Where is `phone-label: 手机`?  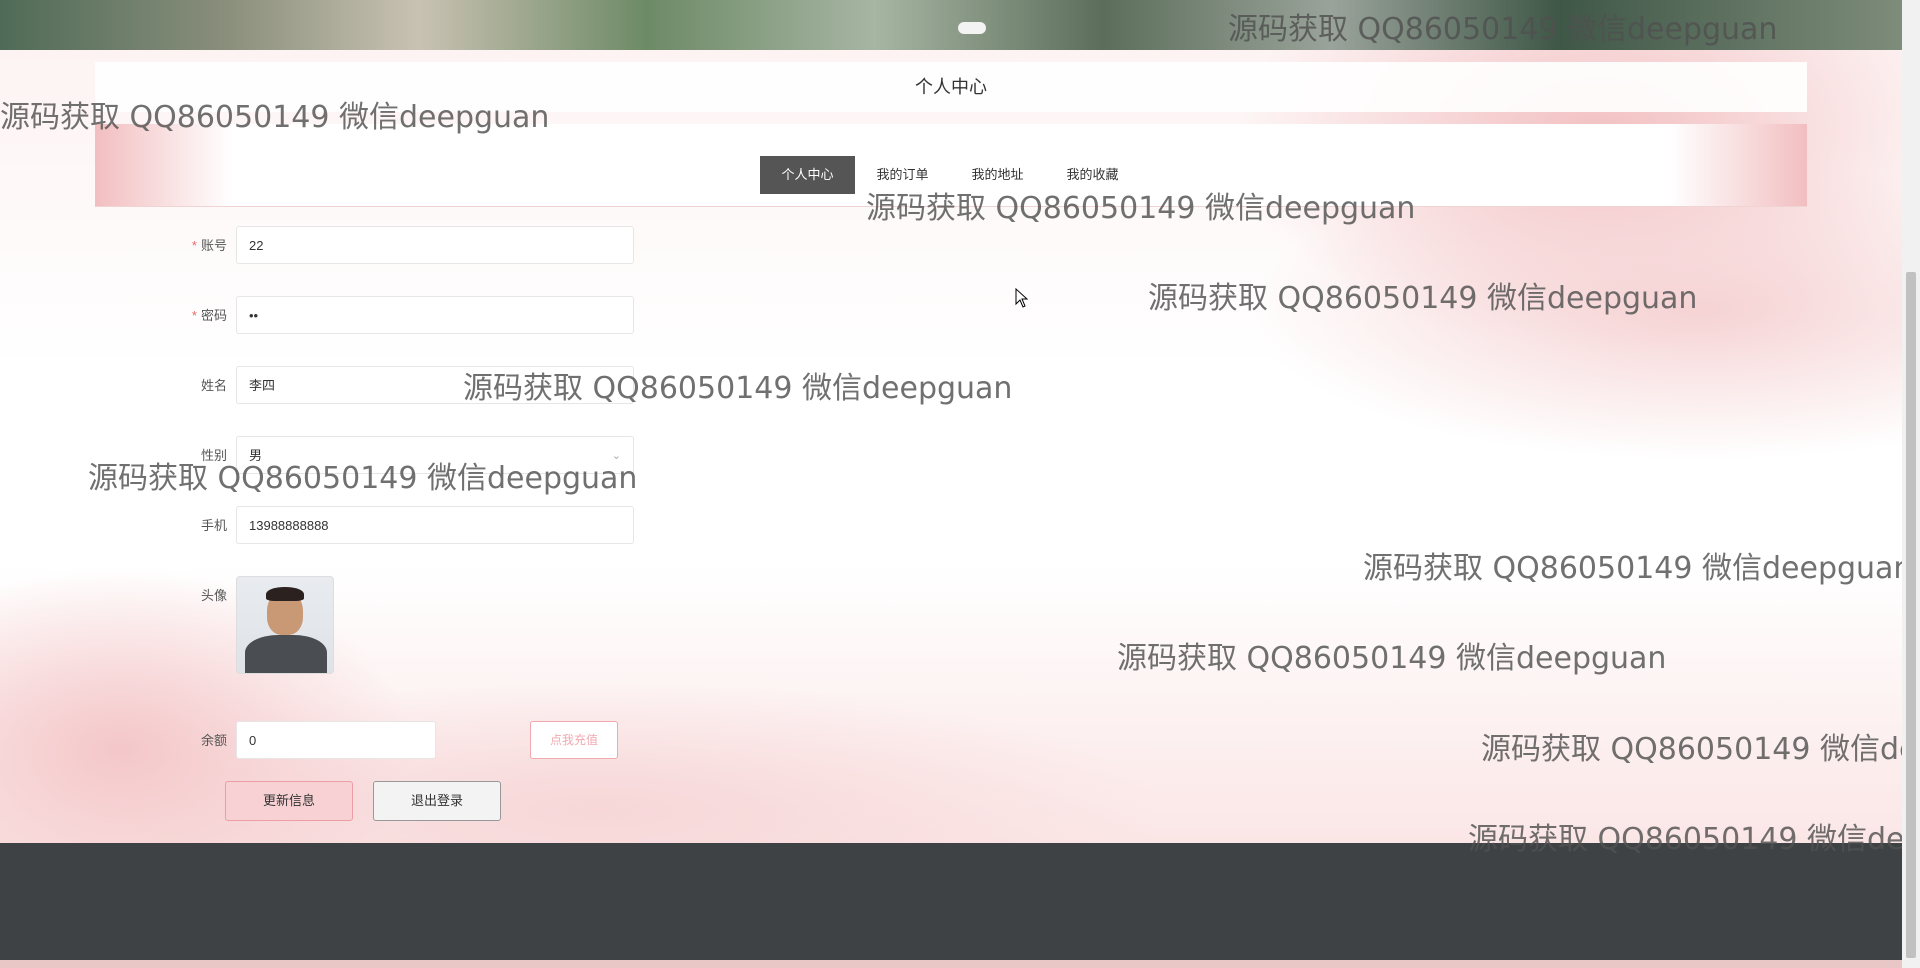
phone-label: 手机 is located at coordinates (213, 525).